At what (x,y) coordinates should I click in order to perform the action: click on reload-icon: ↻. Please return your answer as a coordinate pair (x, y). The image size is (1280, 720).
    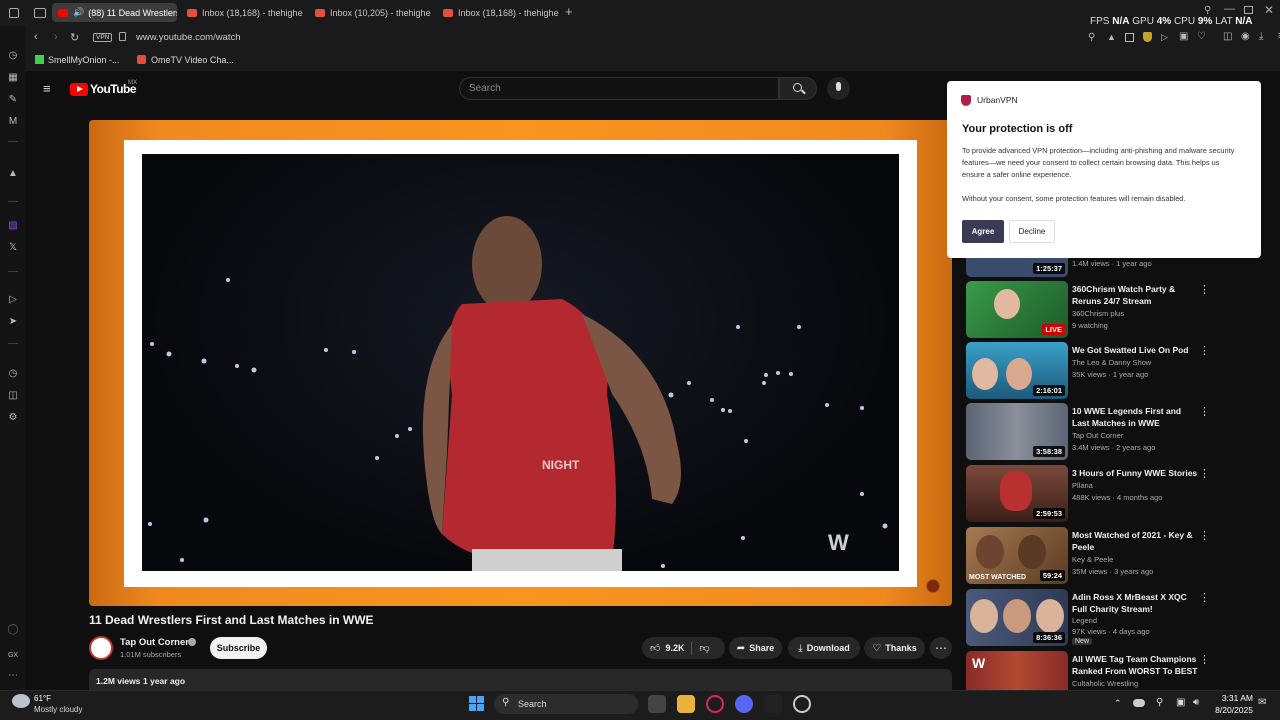
    Looking at the image, I should click on (74, 37).